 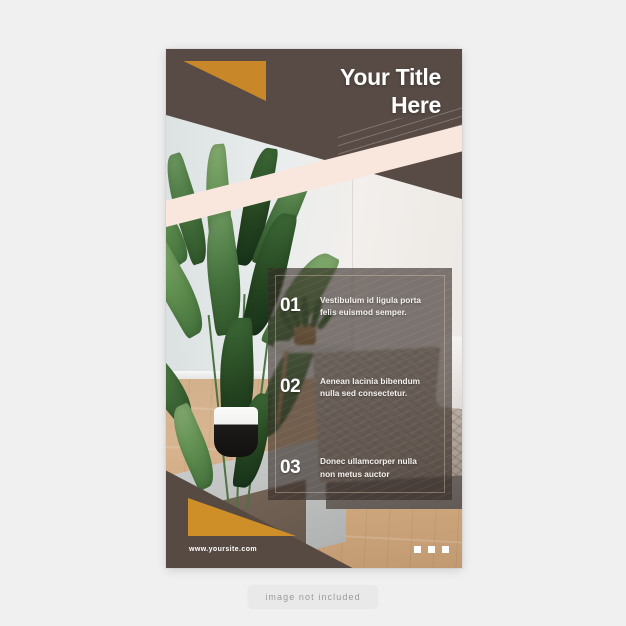 I want to click on list-item-number: 01, so click(x=290, y=306).